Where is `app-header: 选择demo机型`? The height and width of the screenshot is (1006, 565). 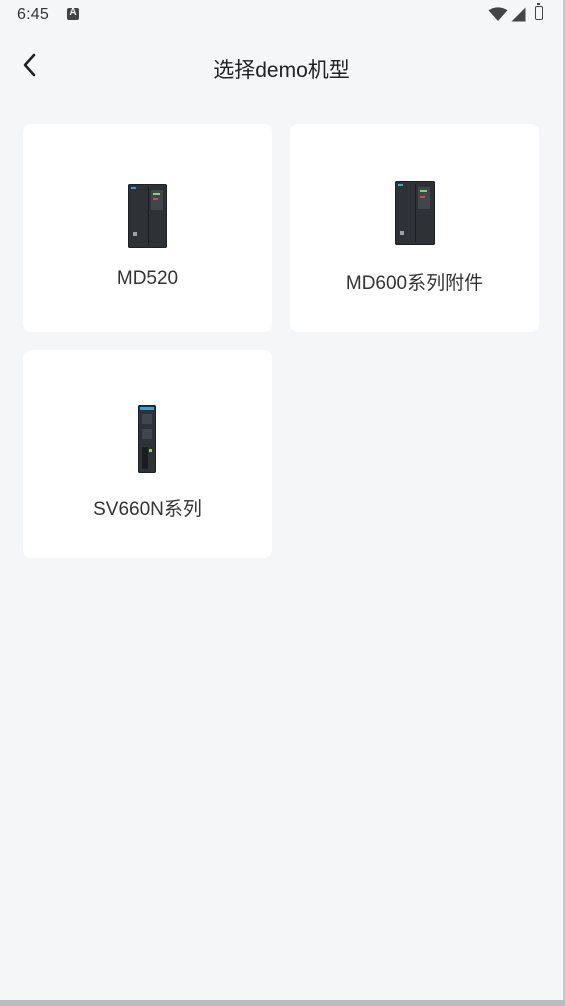
app-header: 选择demo机型 is located at coordinates (282, 66).